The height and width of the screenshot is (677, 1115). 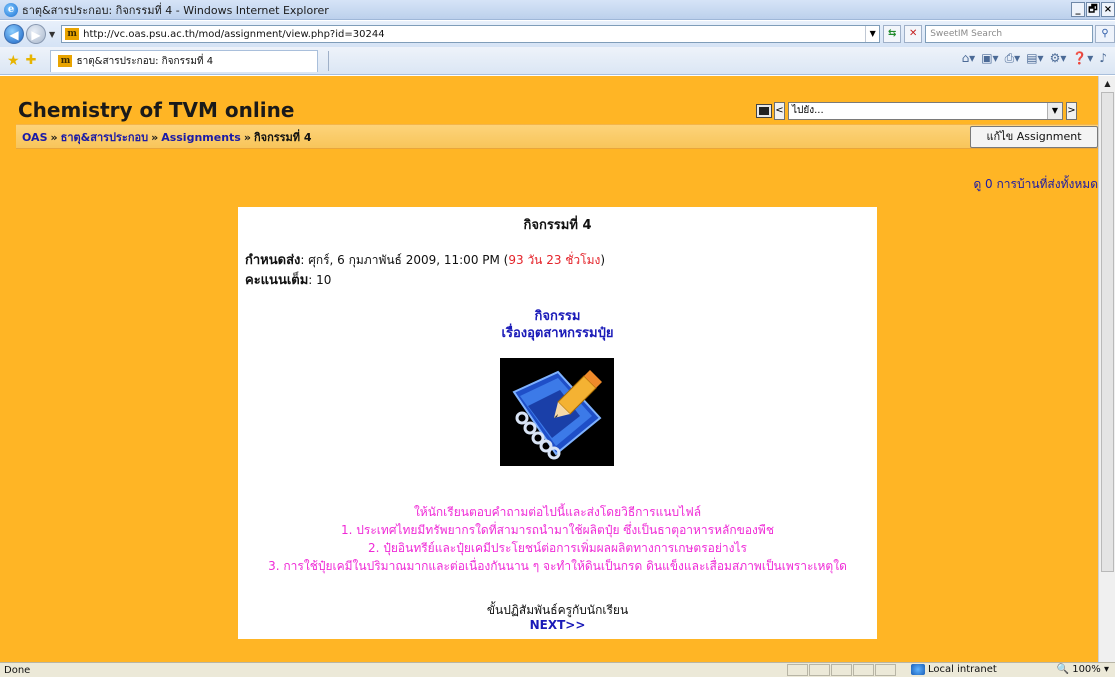 I want to click on breadcrumb-course: ธาตุ&สารประกอบ, so click(x=104, y=137).